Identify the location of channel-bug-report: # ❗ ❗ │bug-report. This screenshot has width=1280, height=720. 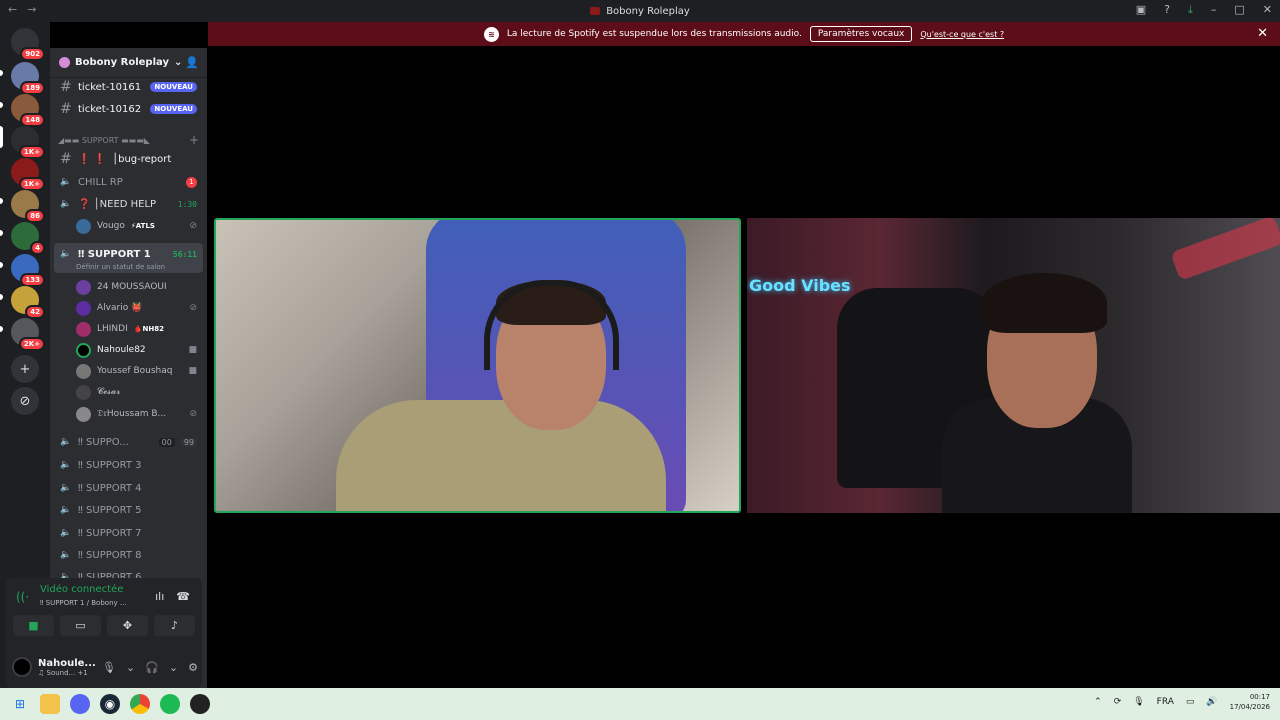
(128, 159).